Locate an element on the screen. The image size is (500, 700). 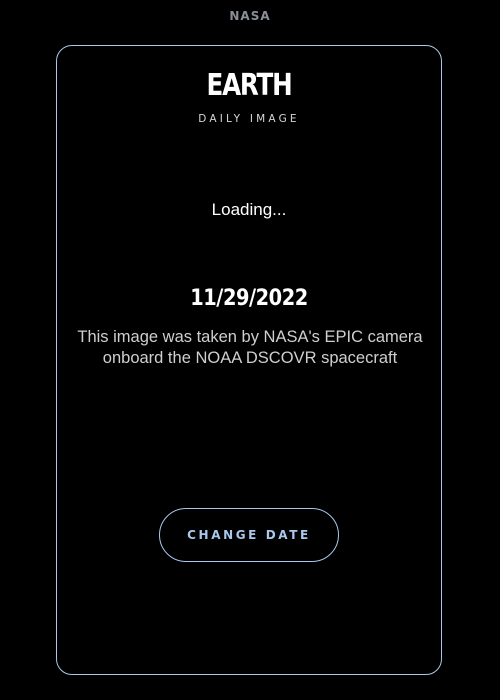
image-date: 11/29/2022 is located at coordinates (249, 298).